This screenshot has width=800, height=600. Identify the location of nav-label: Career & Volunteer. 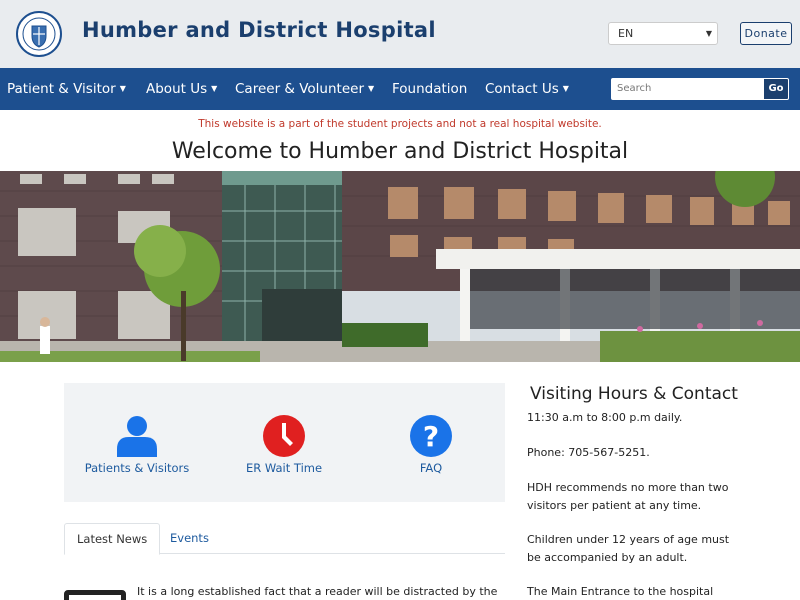
(299, 89).